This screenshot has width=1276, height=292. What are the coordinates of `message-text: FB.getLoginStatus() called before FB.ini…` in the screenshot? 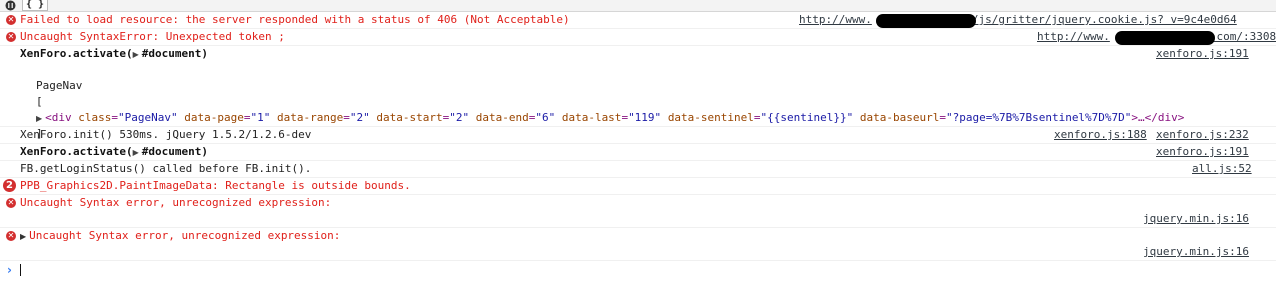 It's located at (166, 168).